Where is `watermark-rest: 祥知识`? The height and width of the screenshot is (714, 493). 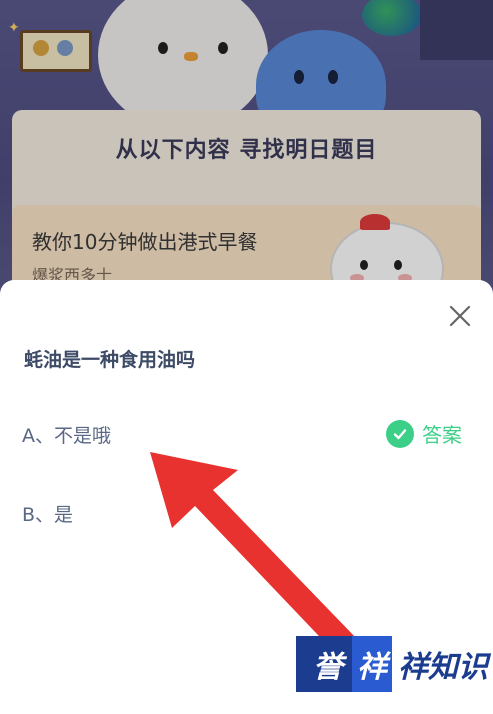
watermark-rest: 祥知识 is located at coordinates (443, 667).